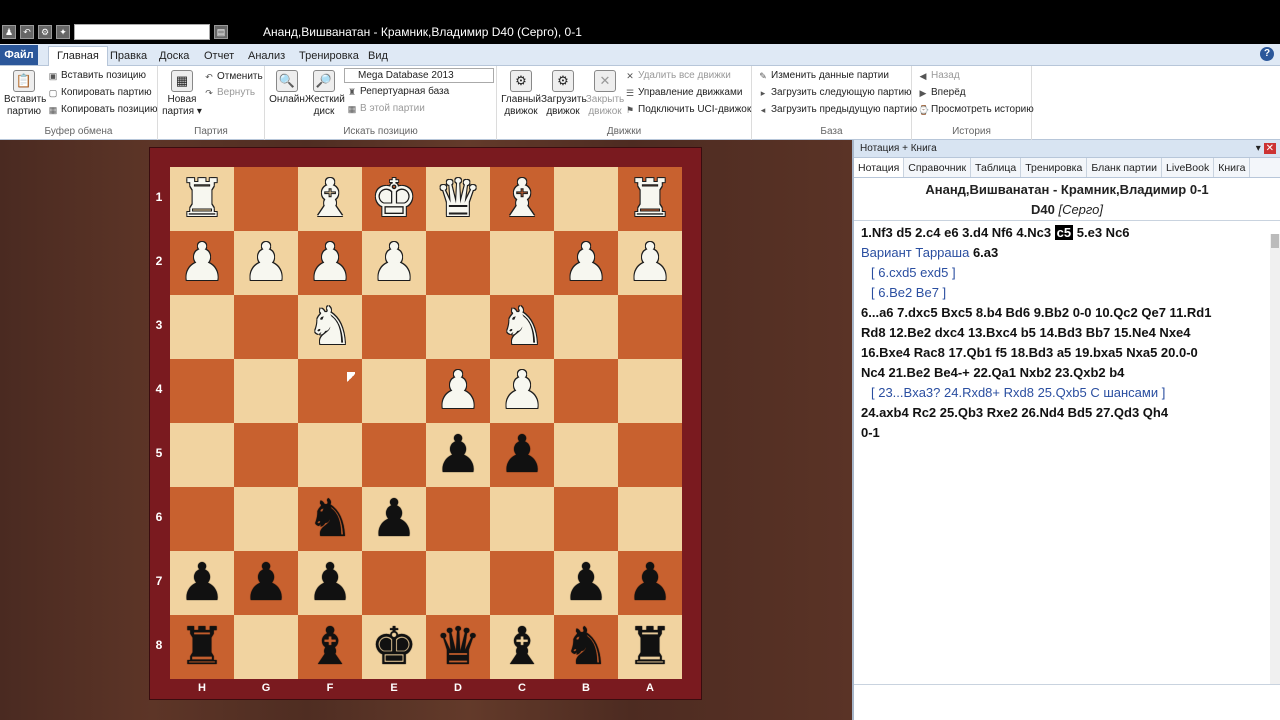 This screenshot has width=1280, height=720. What do you see at coordinates (683, 92) in the screenshot?
I see `manage-engines-button: ☰ Управление движками` at bounding box center [683, 92].